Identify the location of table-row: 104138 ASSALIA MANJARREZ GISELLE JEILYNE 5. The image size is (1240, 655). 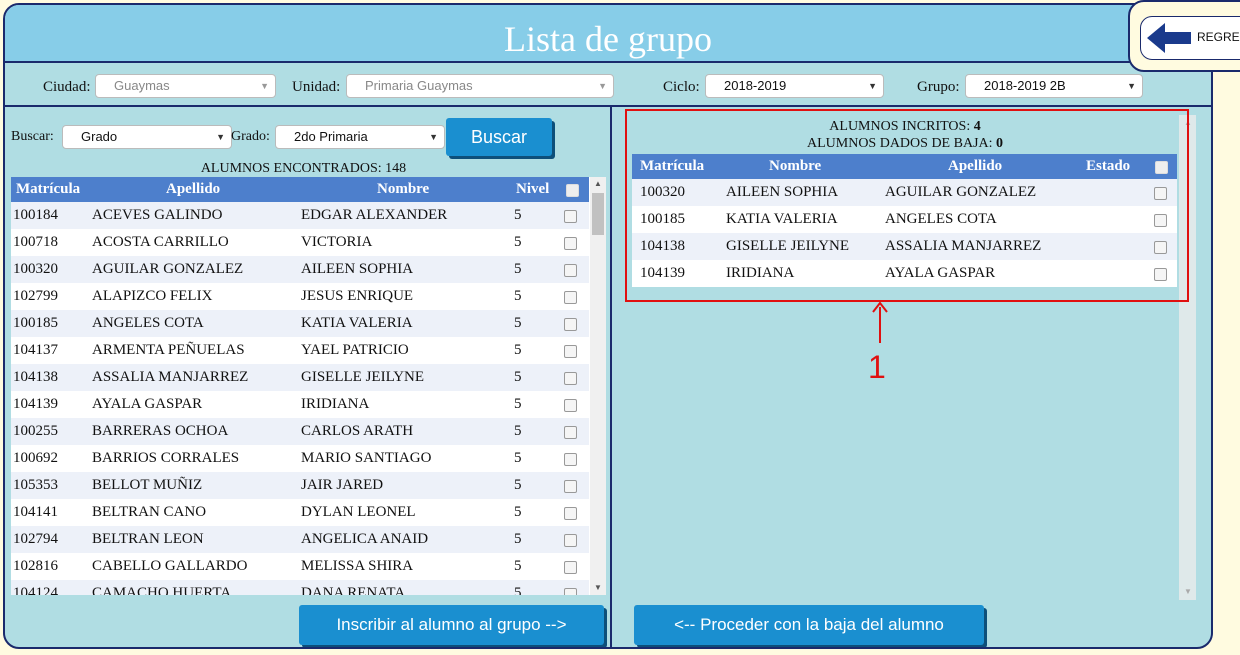
(300, 377).